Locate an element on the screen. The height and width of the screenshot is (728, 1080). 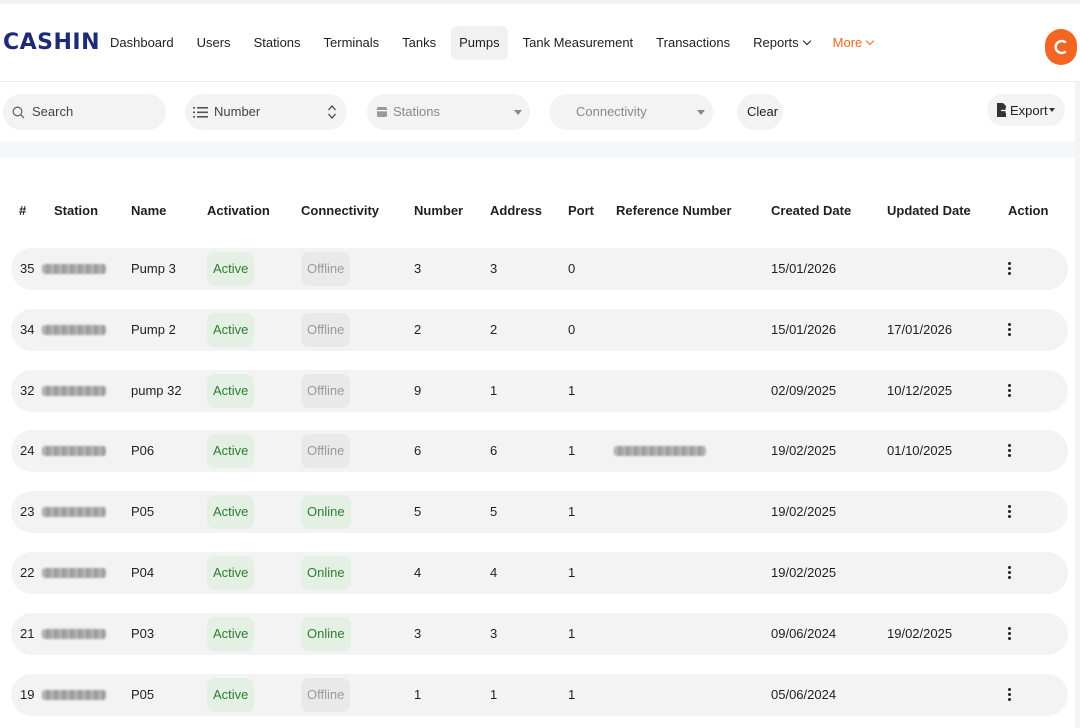
nav-item-label: Tanks is located at coordinates (419, 42).